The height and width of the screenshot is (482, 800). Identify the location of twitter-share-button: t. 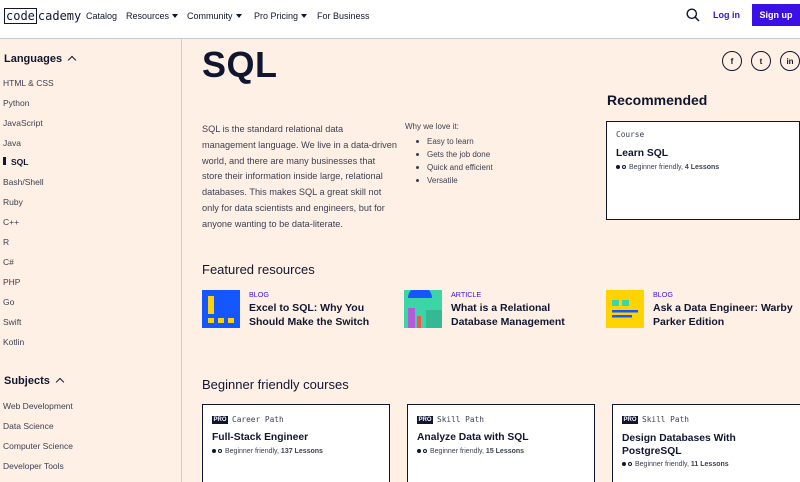
(761, 61).